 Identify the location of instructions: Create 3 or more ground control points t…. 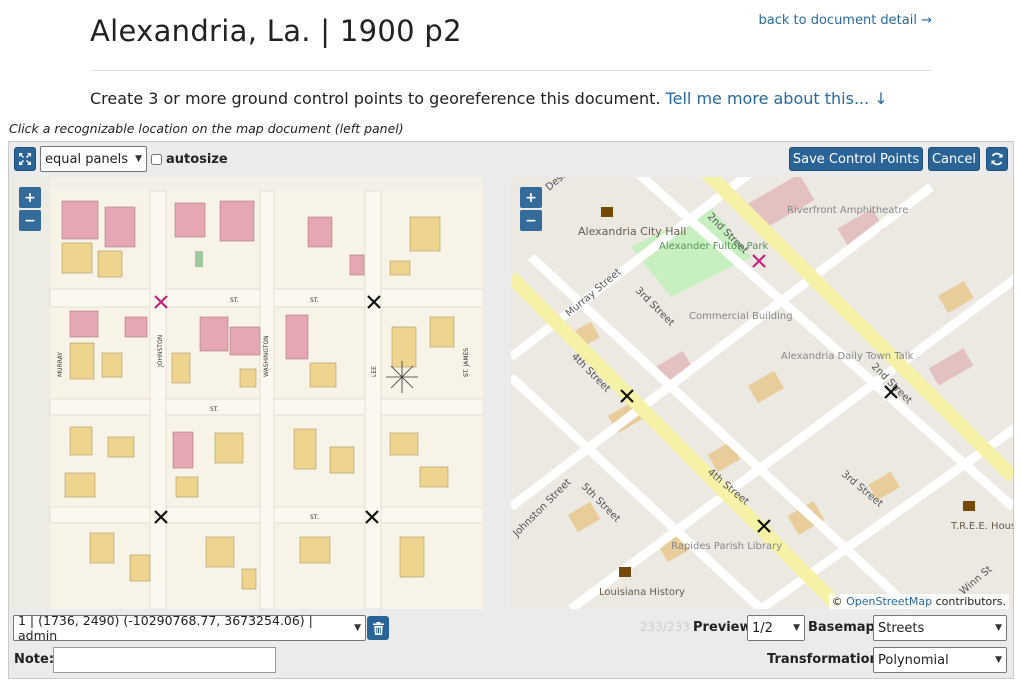
(489, 98).